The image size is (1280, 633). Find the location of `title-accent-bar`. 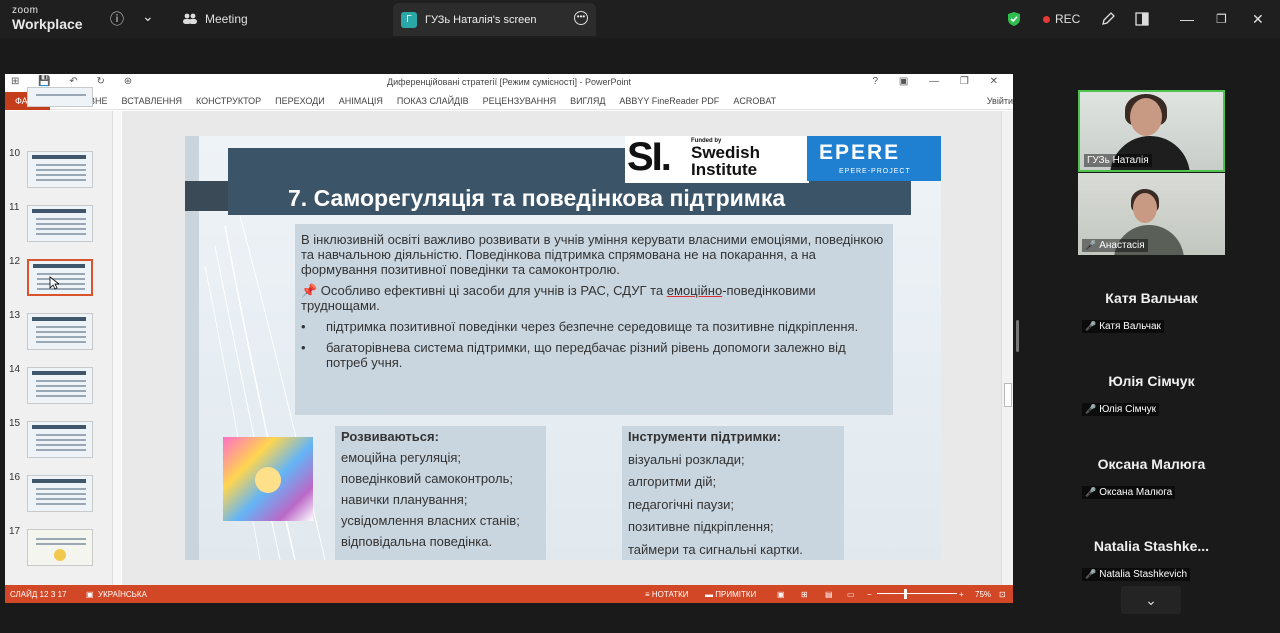

title-accent-bar is located at coordinates (207, 196).